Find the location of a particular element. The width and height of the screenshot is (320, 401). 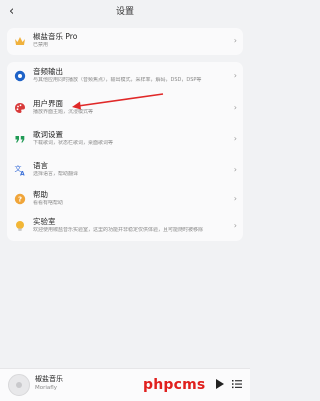

settings-item-label: 用户界面 is located at coordinates (48, 103).